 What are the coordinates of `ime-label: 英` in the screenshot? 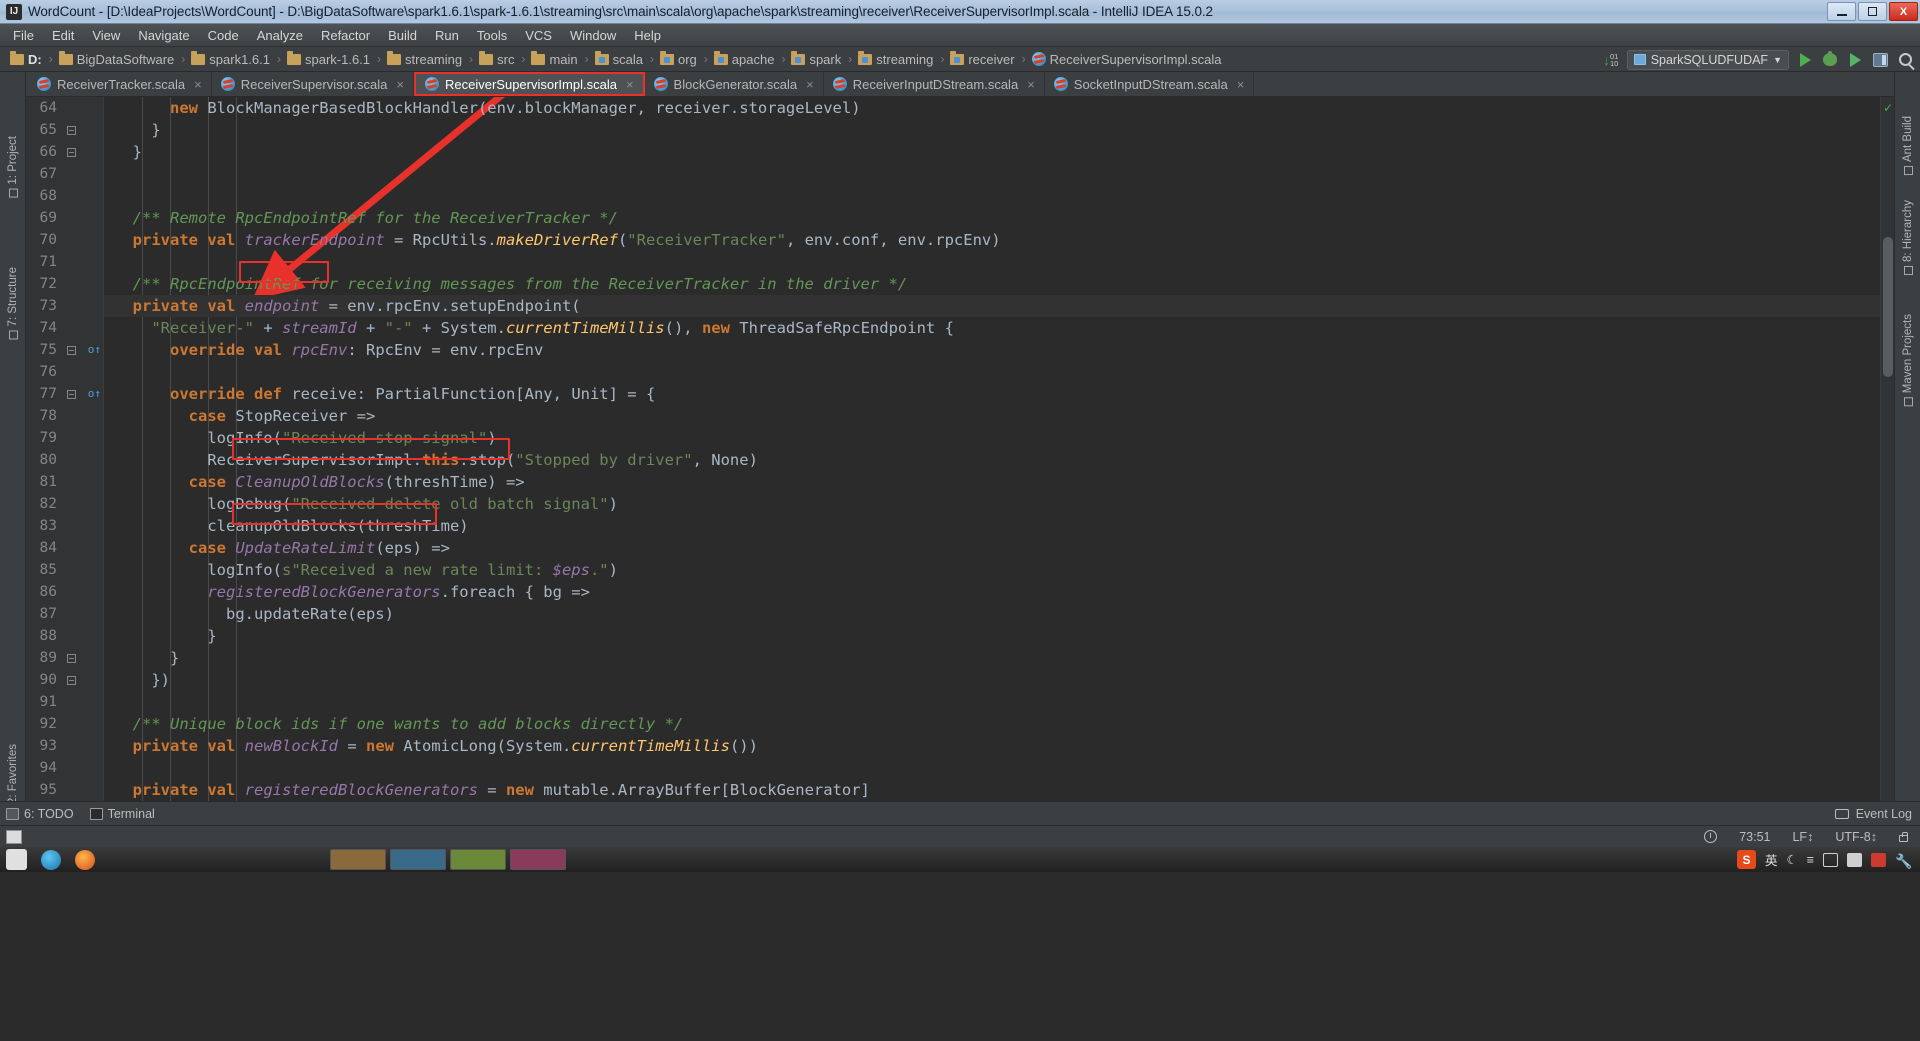 It's located at (1771, 859).